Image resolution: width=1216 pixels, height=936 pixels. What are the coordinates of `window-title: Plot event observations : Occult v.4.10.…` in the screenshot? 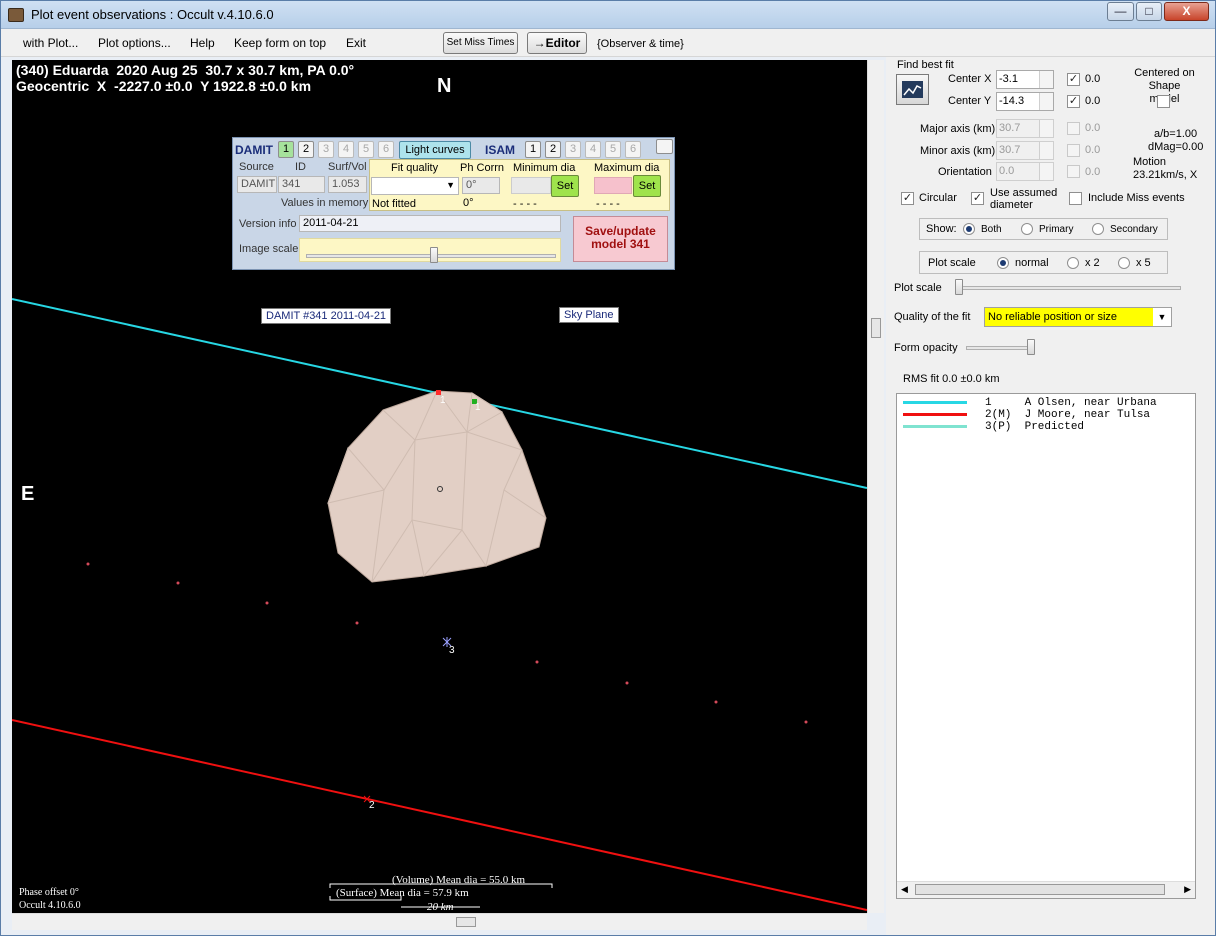 It's located at (152, 14).